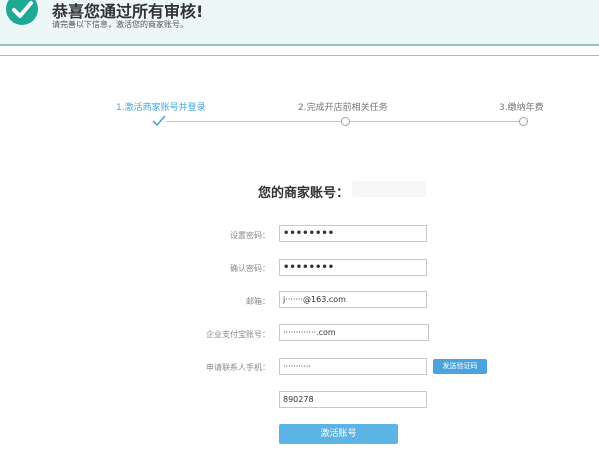 The width and height of the screenshot is (599, 452). What do you see at coordinates (238, 367) in the screenshot?
I see `phone-label: 申请联系人手机：` at bounding box center [238, 367].